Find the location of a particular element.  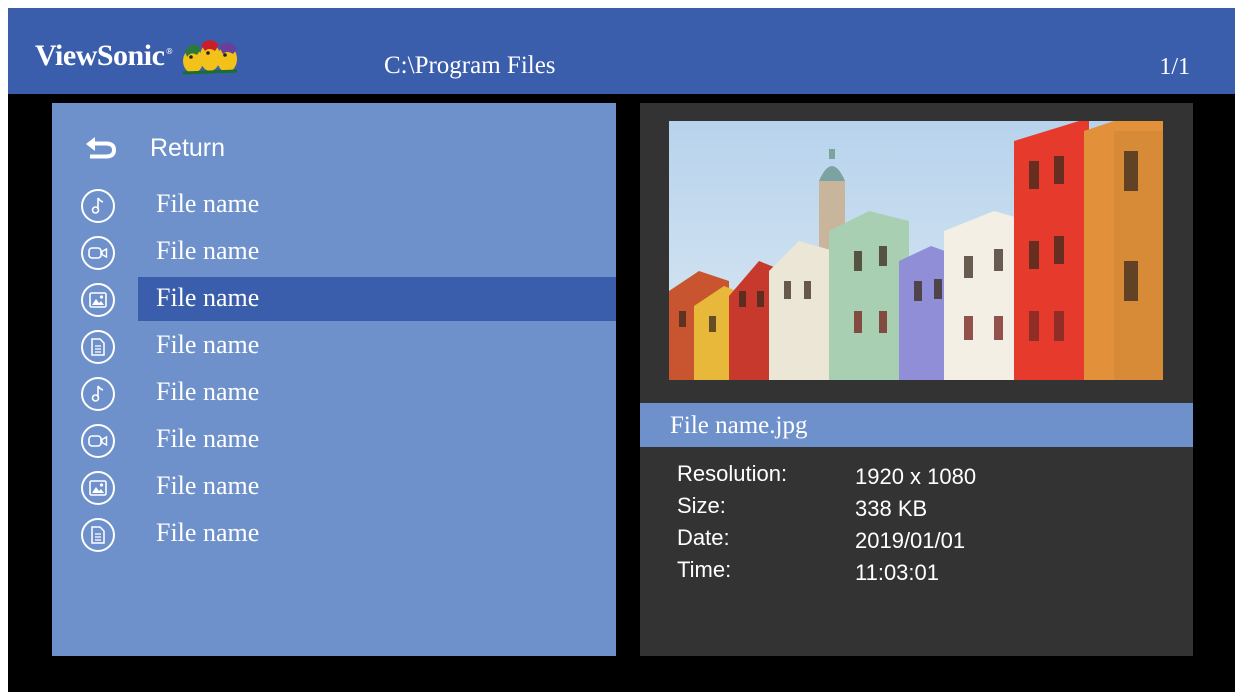

return-button: Return is located at coordinates (153, 148).